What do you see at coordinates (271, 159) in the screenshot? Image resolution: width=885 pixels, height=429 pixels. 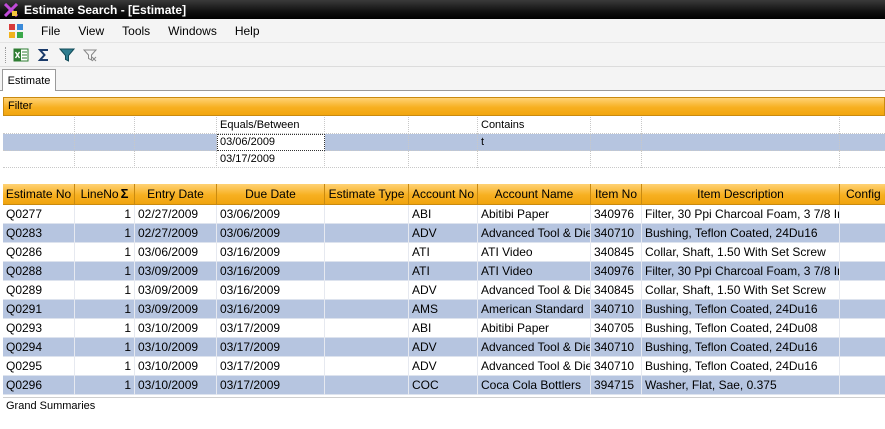 I see `filter-due-date-to: 03/17/2009` at bounding box center [271, 159].